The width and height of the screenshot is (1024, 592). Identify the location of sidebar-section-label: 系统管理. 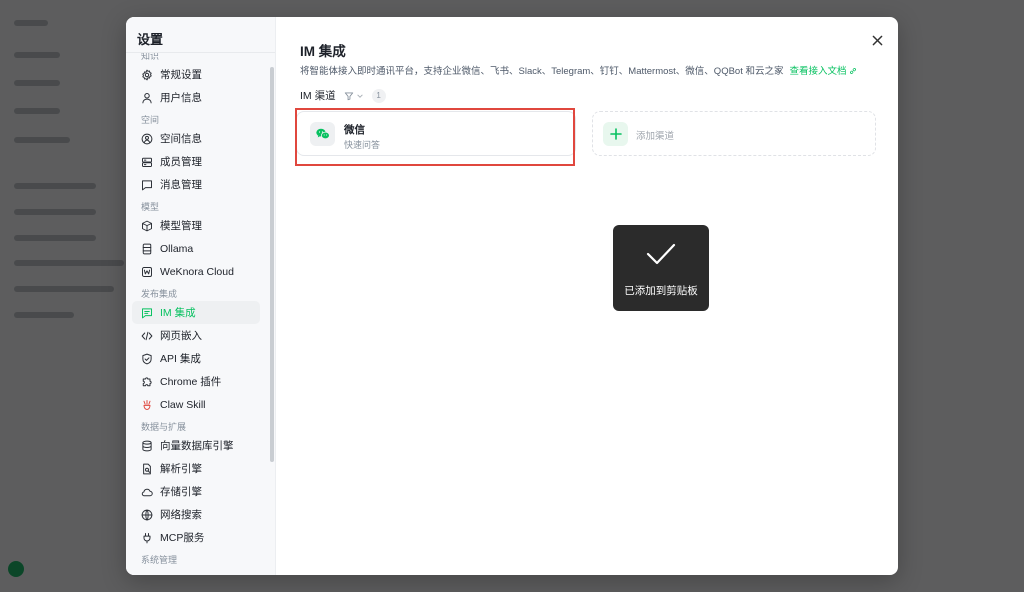
(159, 560).